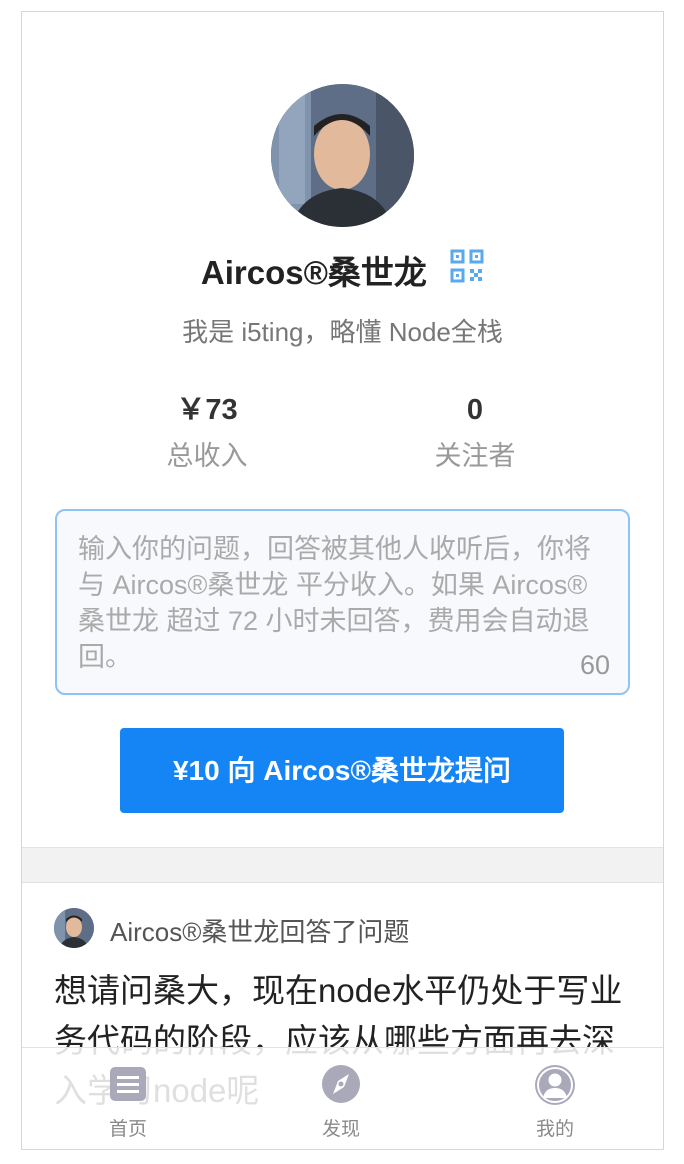 The image size is (684, 1164). I want to click on feed-item-header: Aircos®桑世龙回答了问题, so click(334, 928).